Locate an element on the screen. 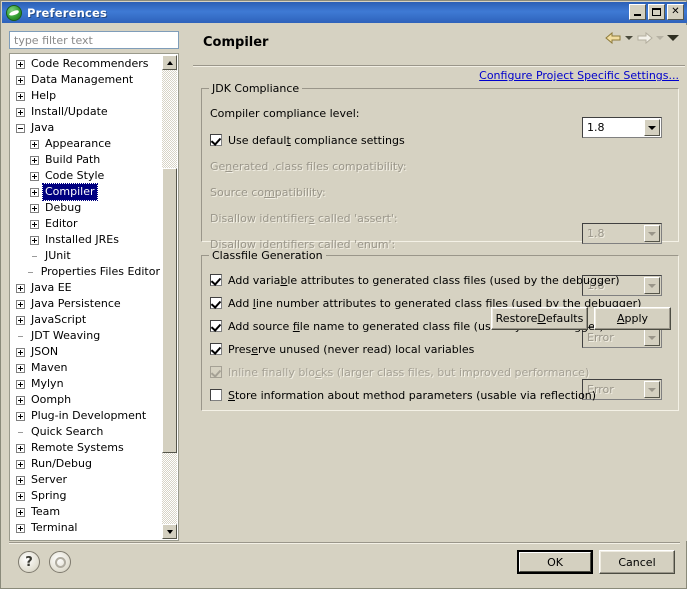 This screenshot has height=589, width=687. tree-scrollbar is located at coordinates (169, 297).